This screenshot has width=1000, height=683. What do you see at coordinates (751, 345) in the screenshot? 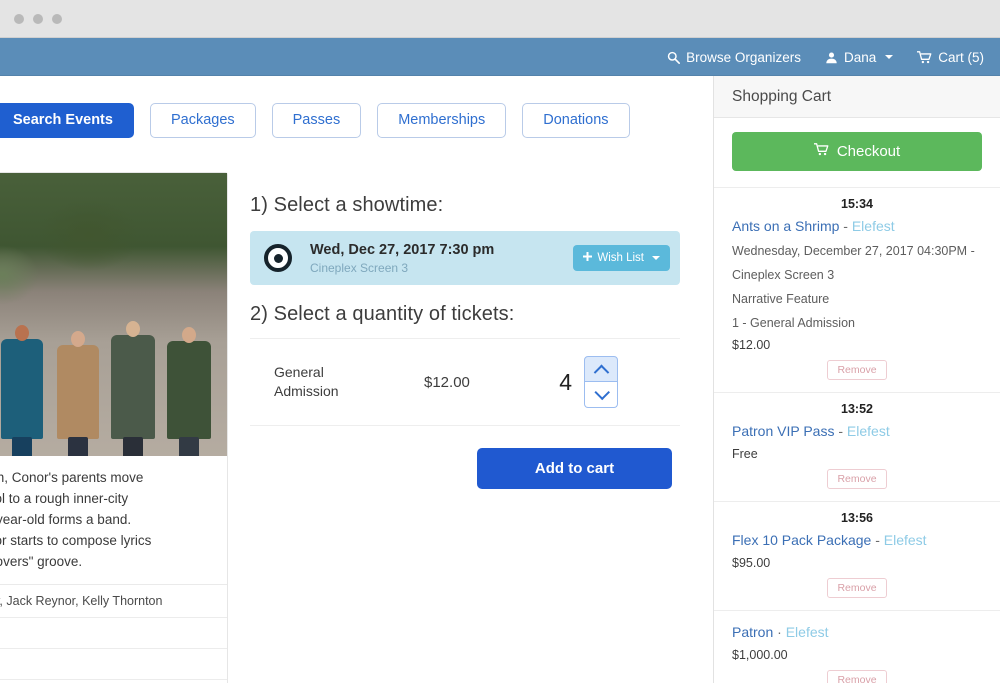
I see `cart-item-price: $12.00` at bounding box center [751, 345].